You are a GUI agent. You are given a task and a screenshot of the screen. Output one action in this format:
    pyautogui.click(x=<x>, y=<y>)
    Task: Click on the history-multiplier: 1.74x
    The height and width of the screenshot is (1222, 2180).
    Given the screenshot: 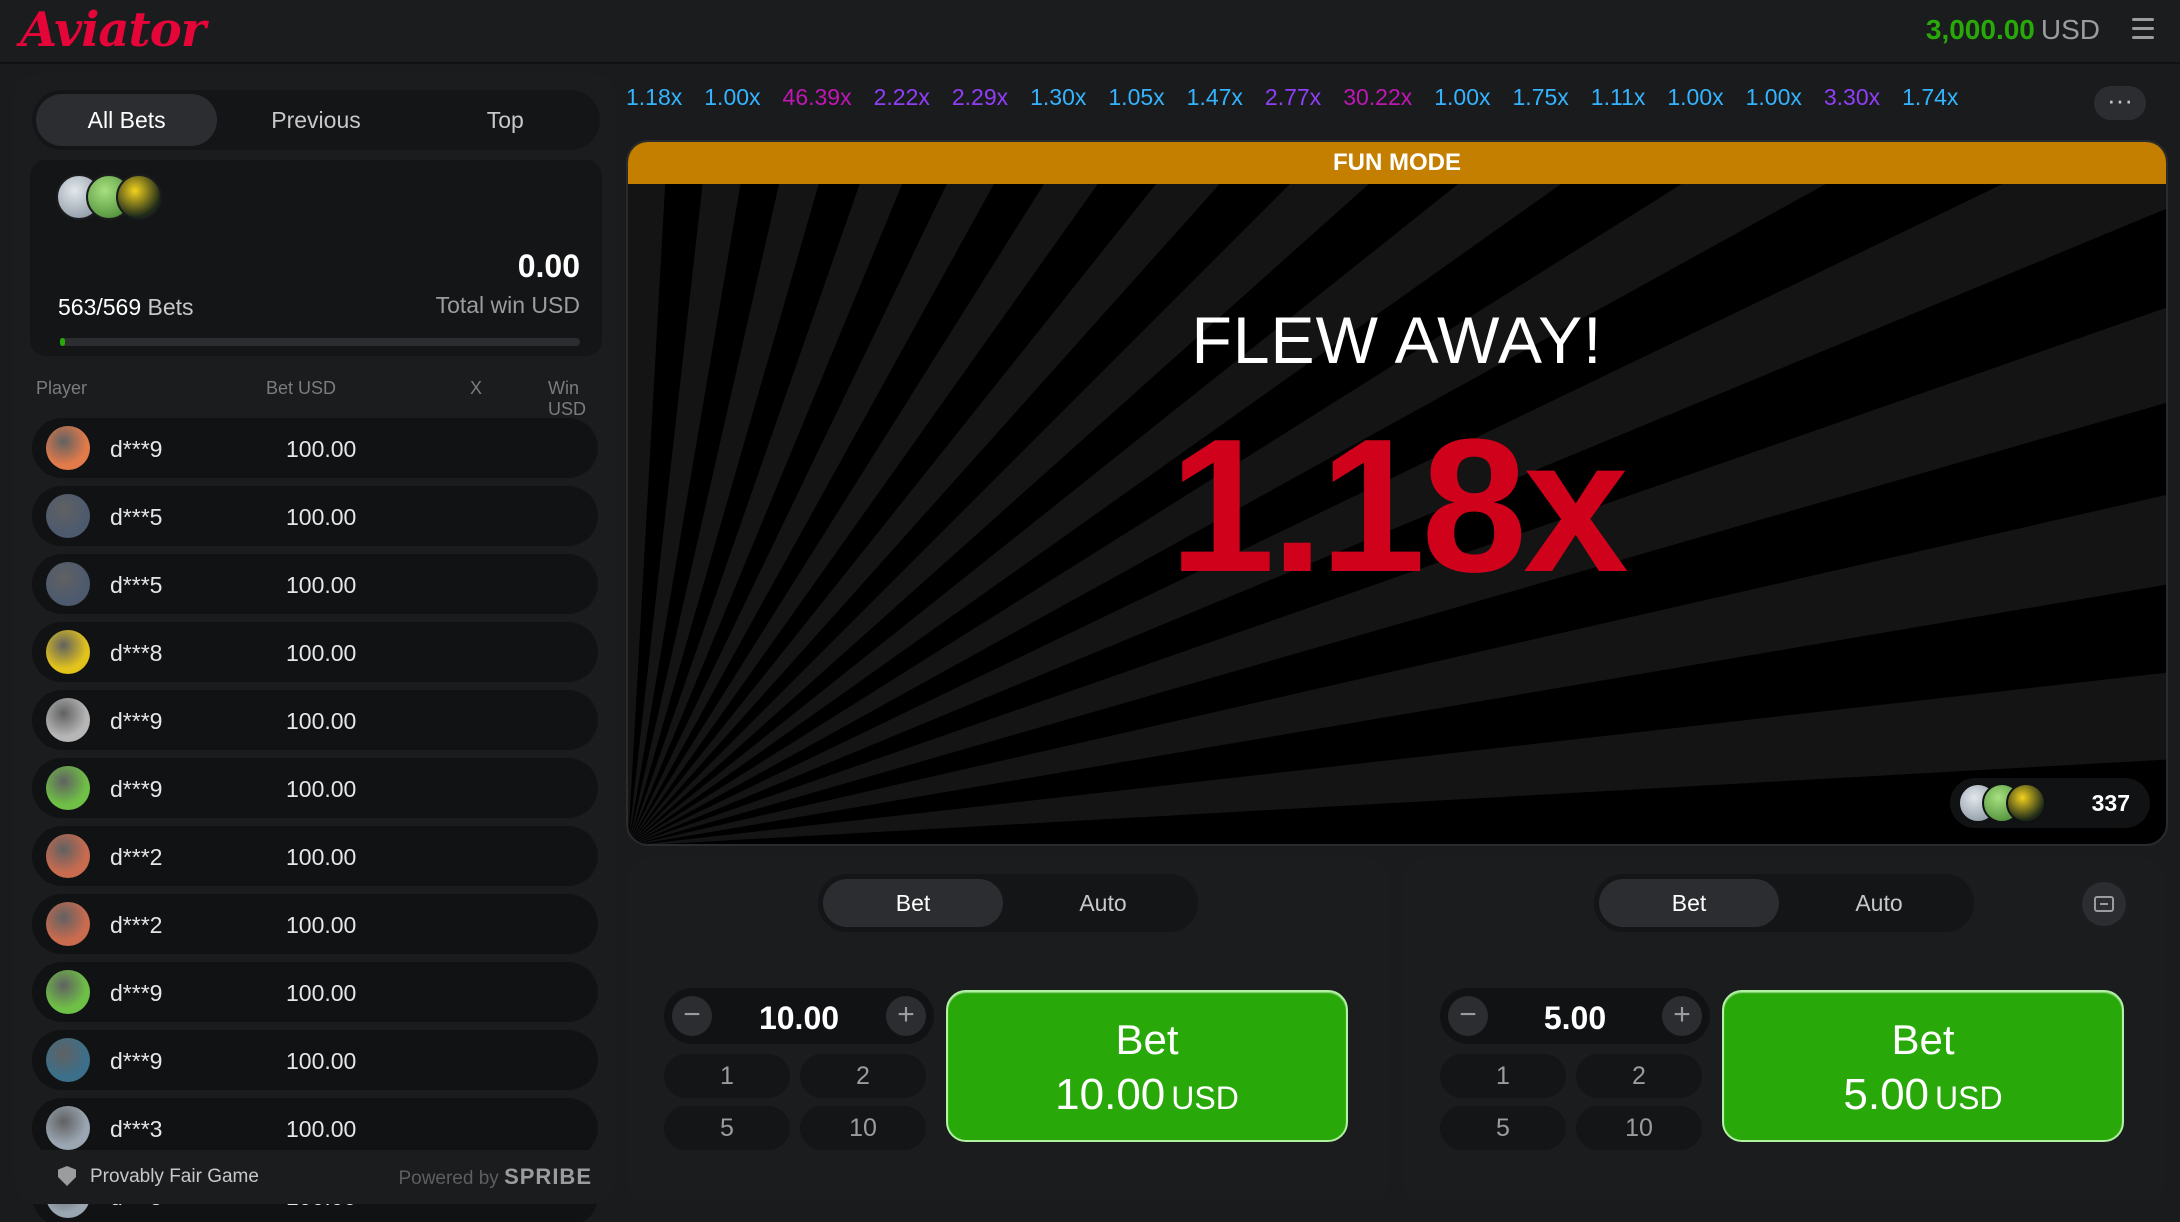 What is the action you would take?
    pyautogui.click(x=1930, y=97)
    